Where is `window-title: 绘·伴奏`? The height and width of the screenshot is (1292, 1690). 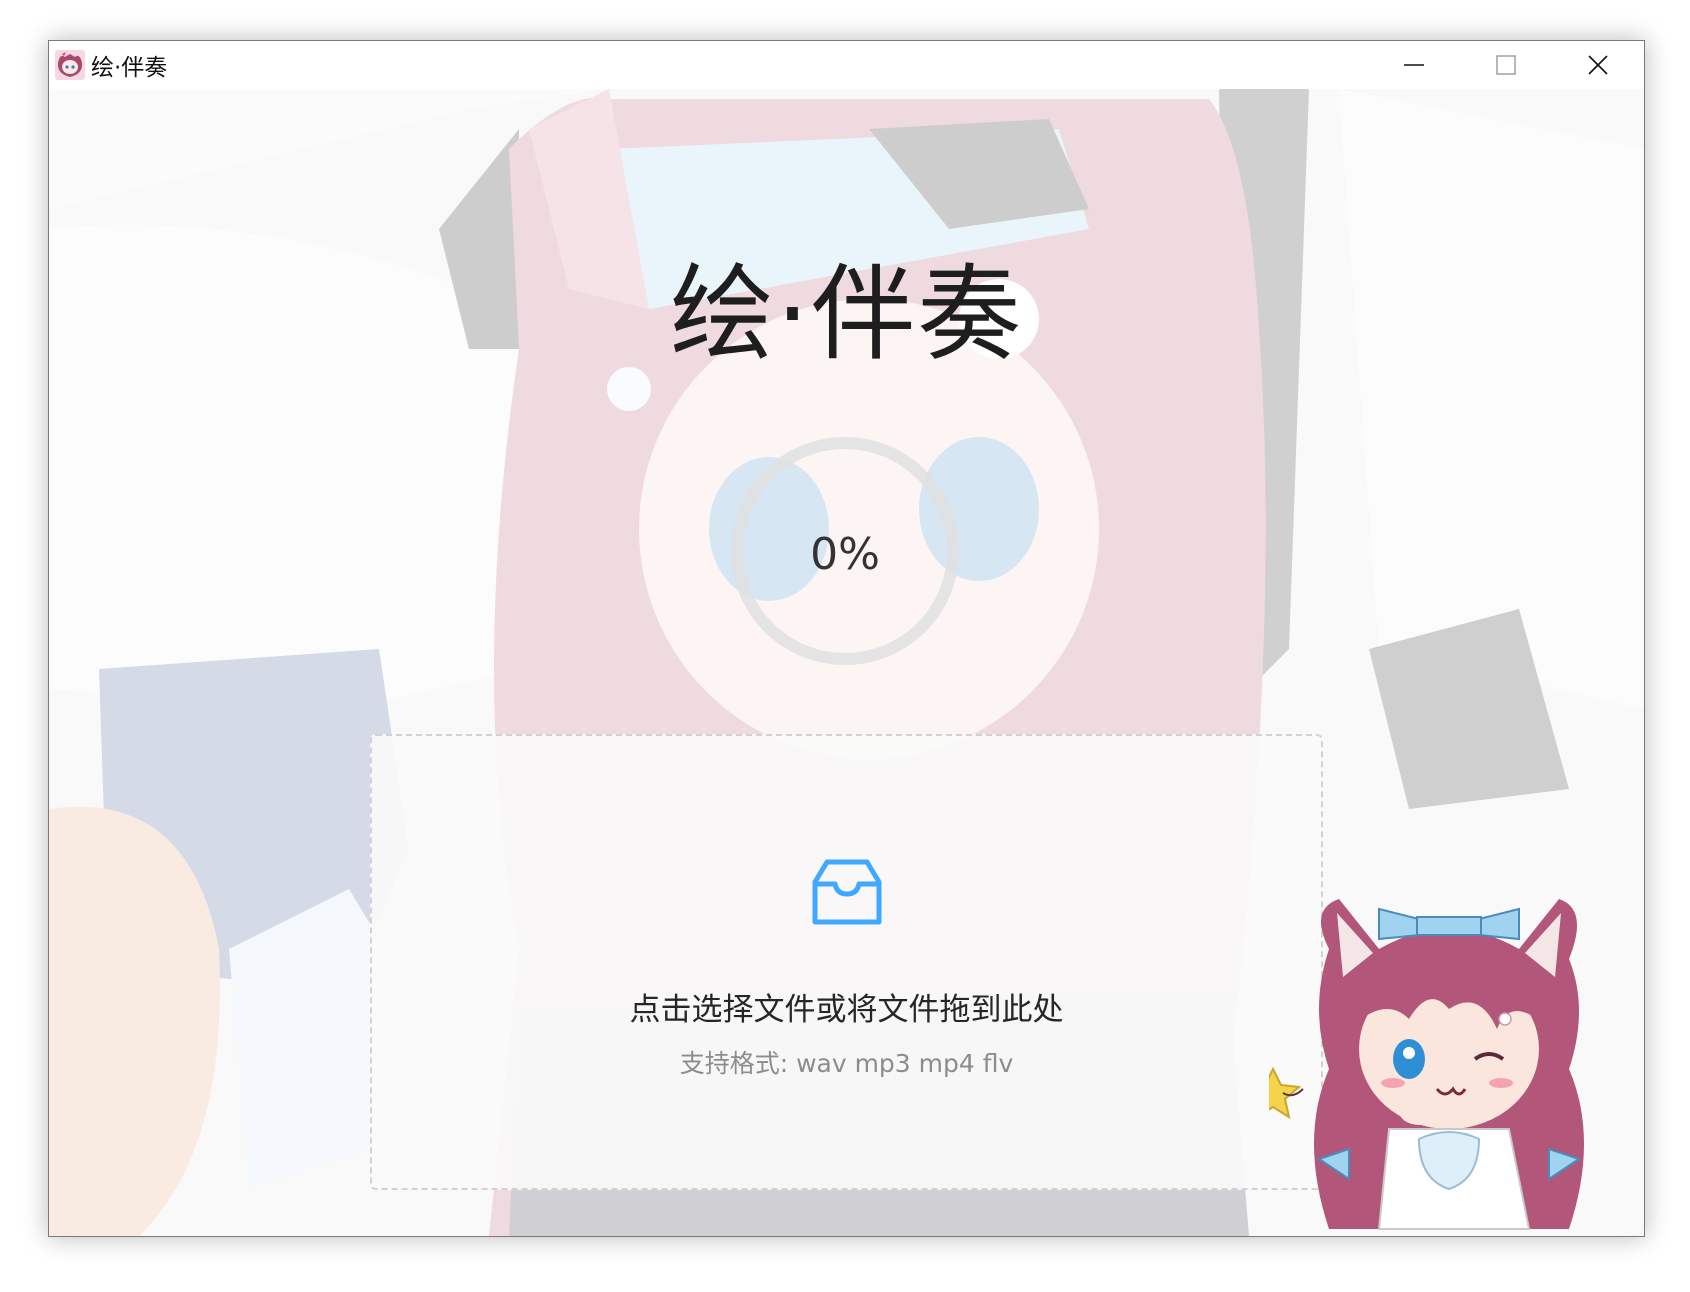
window-title: 绘·伴奏 is located at coordinates (129, 68).